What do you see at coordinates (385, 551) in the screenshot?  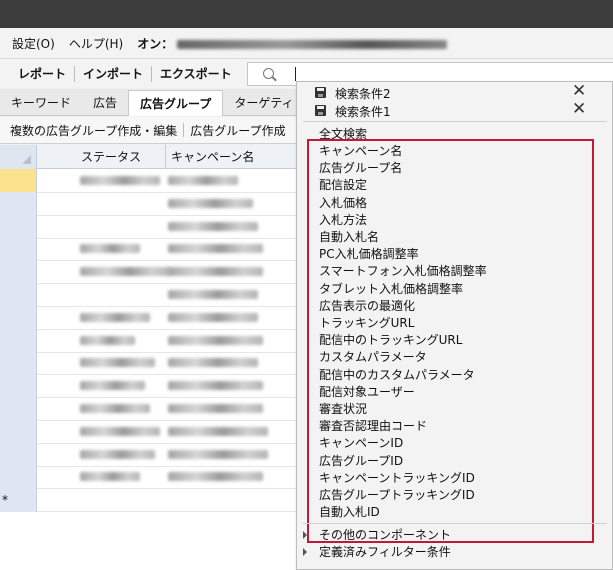 I see `submenu-predefined-filters: 定義済みフィルター条件` at bounding box center [385, 551].